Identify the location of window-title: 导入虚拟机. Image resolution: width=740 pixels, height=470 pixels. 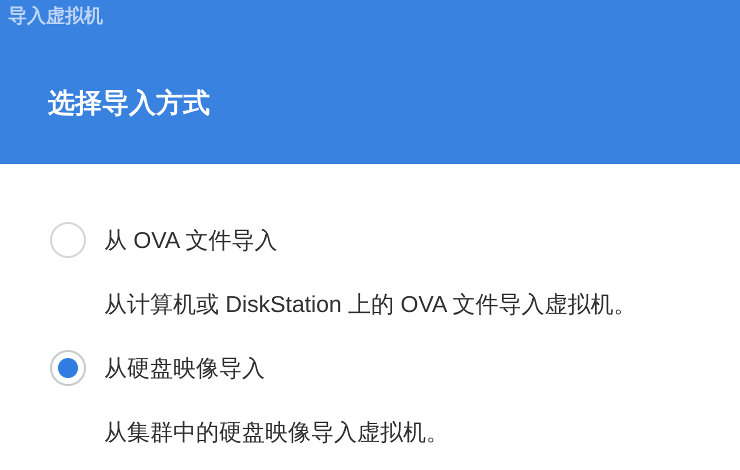
(56, 16).